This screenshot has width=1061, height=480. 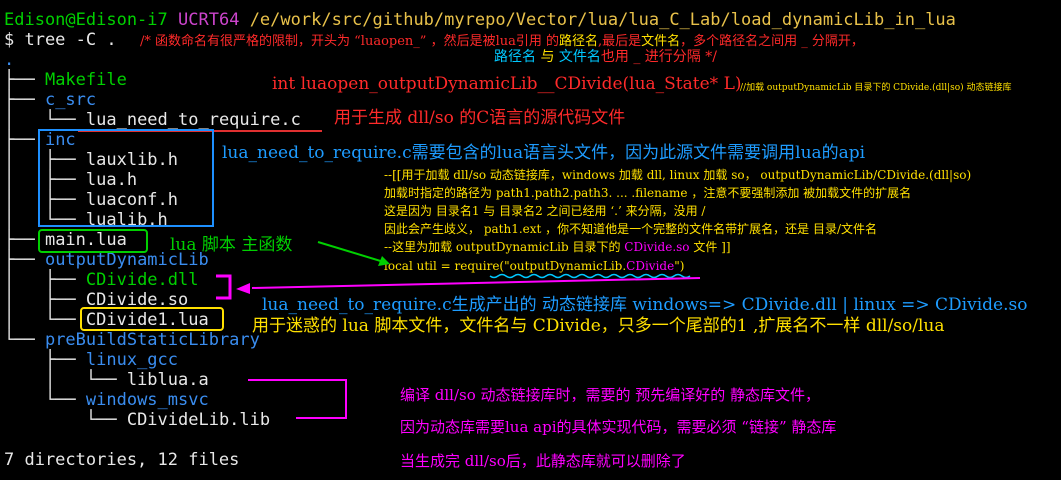 What do you see at coordinates (297, 399) in the screenshot?
I see `static-lib-bracket` at bounding box center [297, 399].